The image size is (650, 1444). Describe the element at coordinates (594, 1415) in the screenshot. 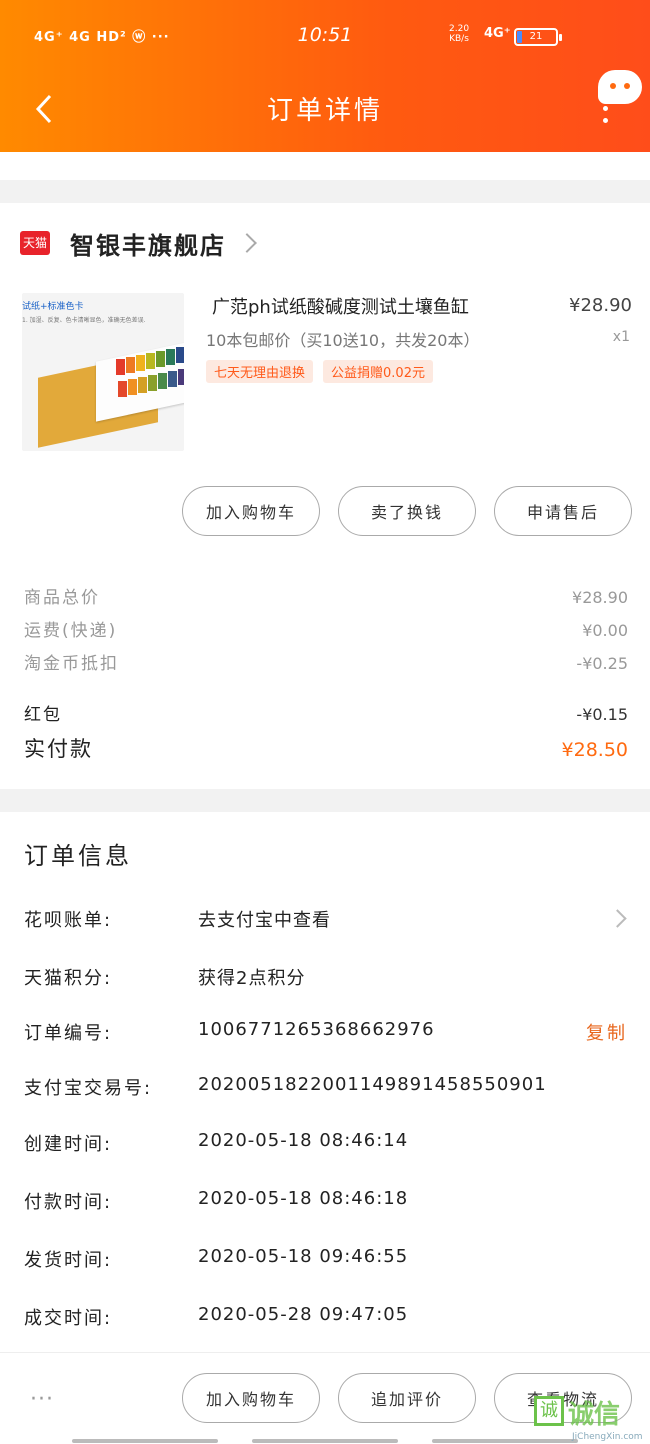

I see `watermark-text: 诚信` at that location.